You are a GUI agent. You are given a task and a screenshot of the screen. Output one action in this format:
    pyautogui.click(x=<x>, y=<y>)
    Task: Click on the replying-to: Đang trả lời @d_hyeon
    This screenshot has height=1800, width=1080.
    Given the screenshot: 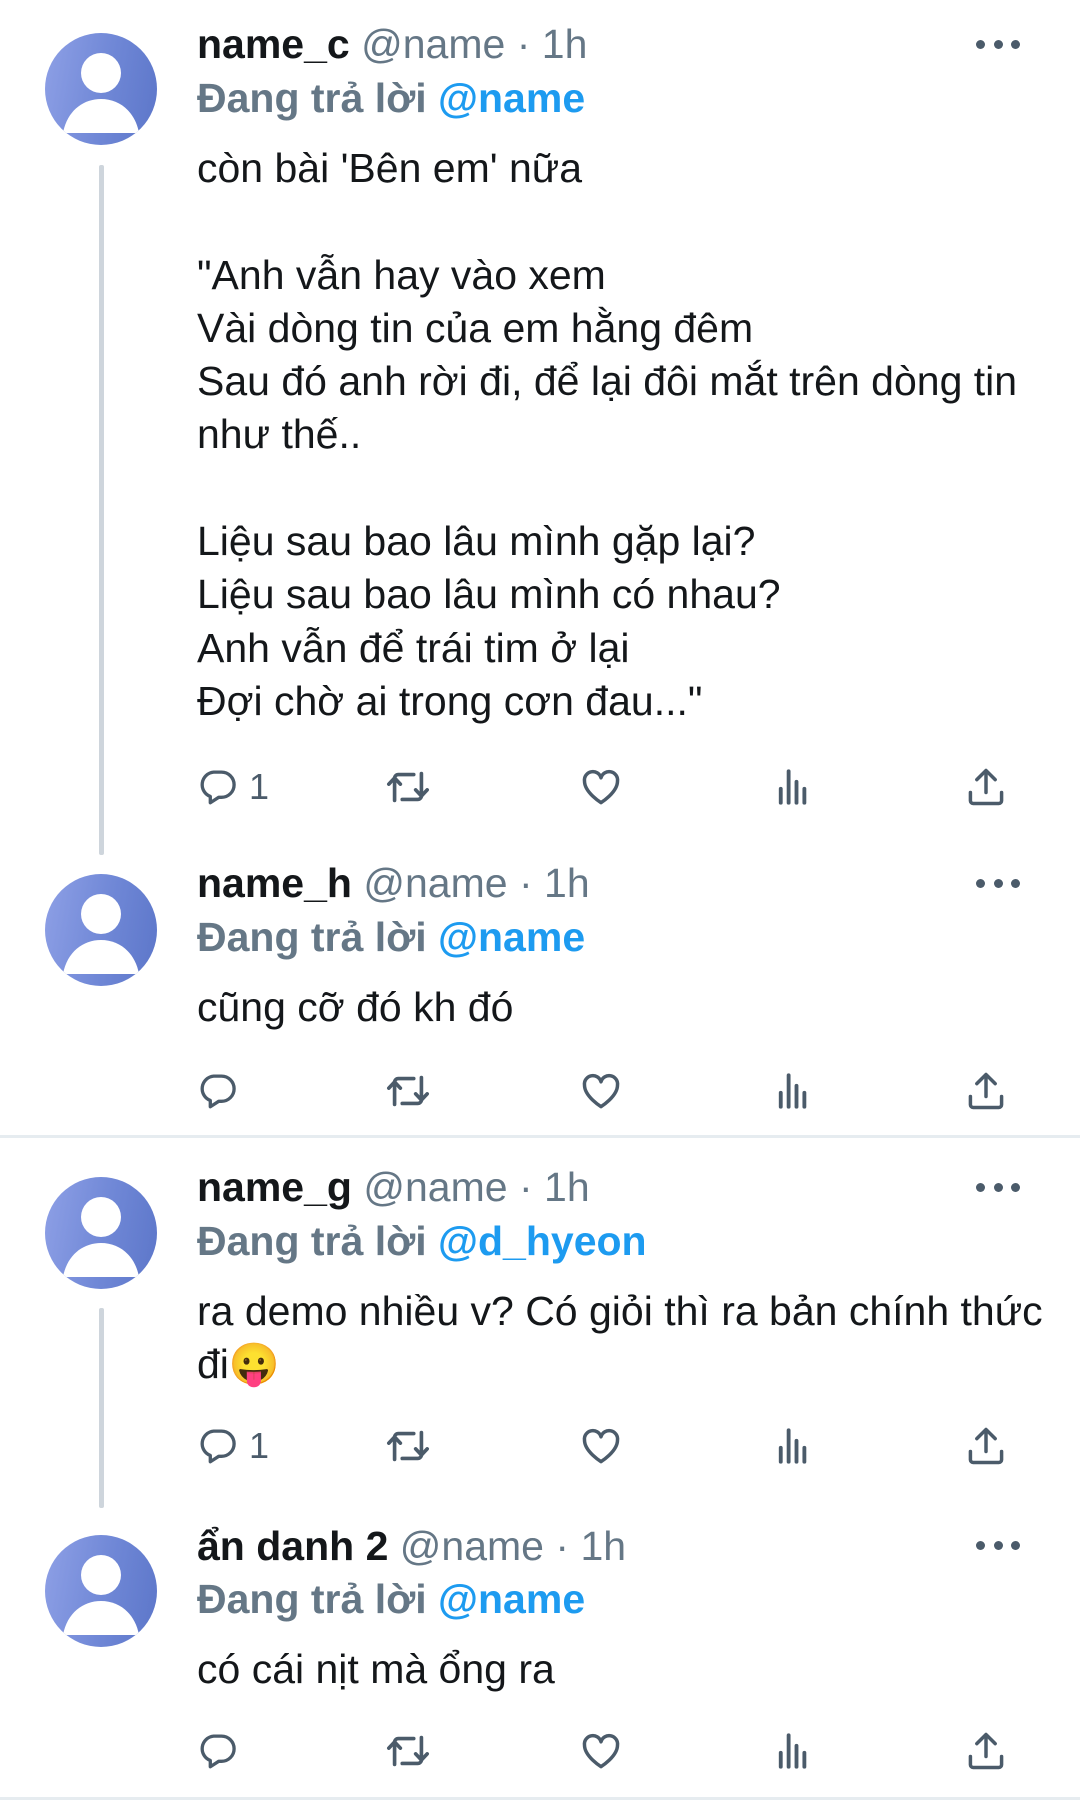 What is the action you would take?
    pyautogui.click(x=422, y=1241)
    